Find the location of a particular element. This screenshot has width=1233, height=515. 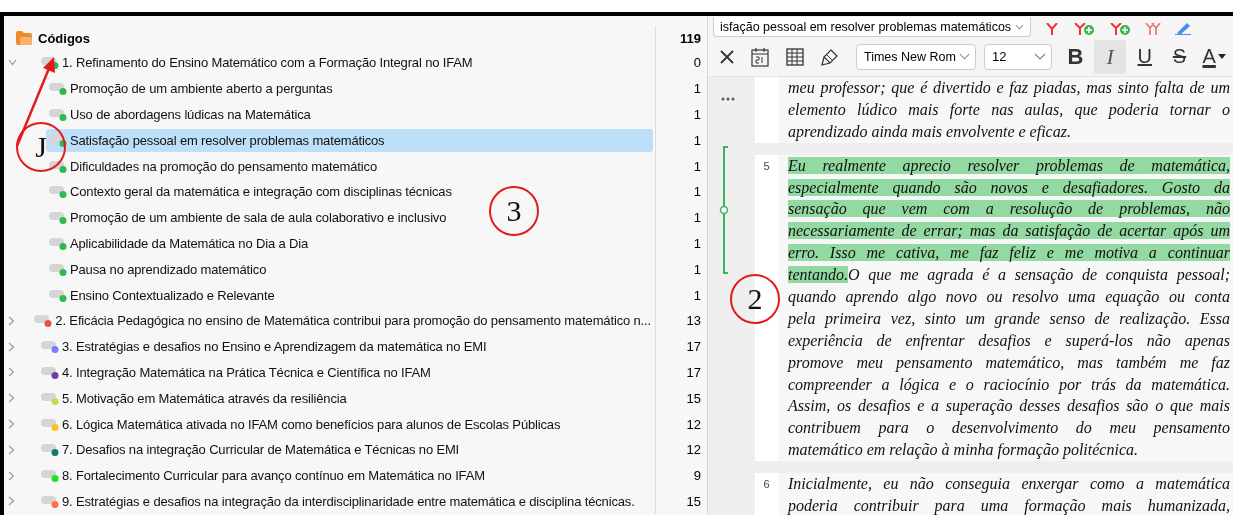

more-icon is located at coordinates (728, 99).